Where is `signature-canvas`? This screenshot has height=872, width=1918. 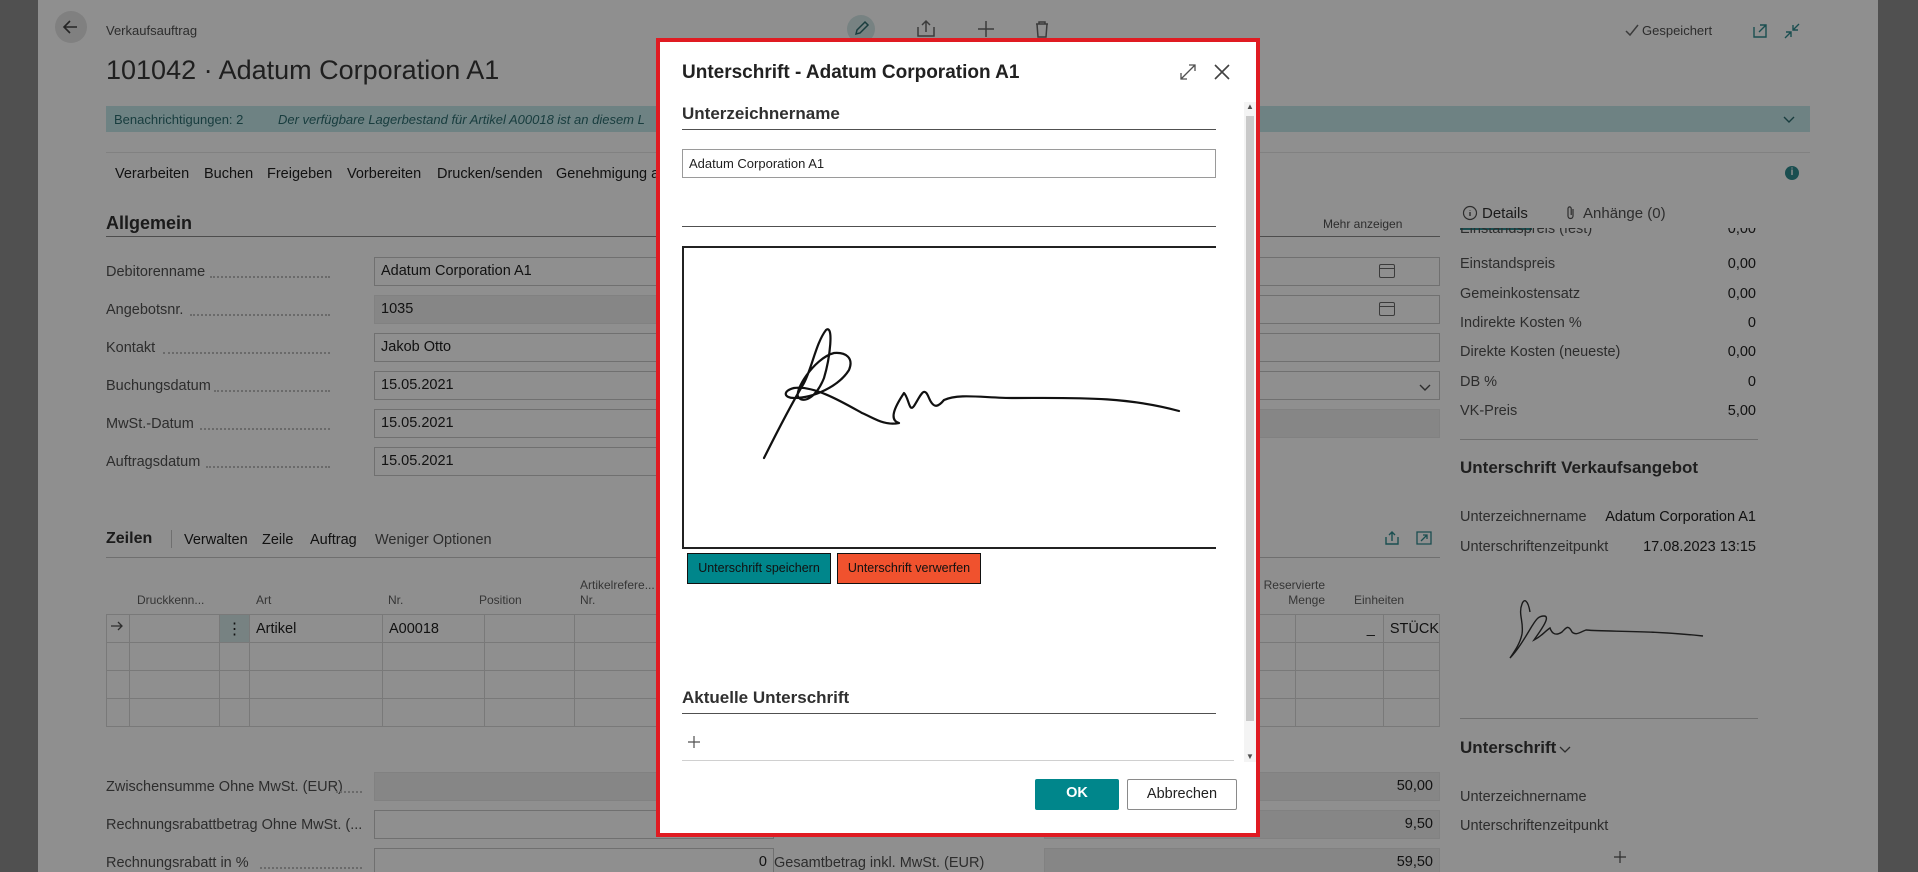 signature-canvas is located at coordinates (949, 397).